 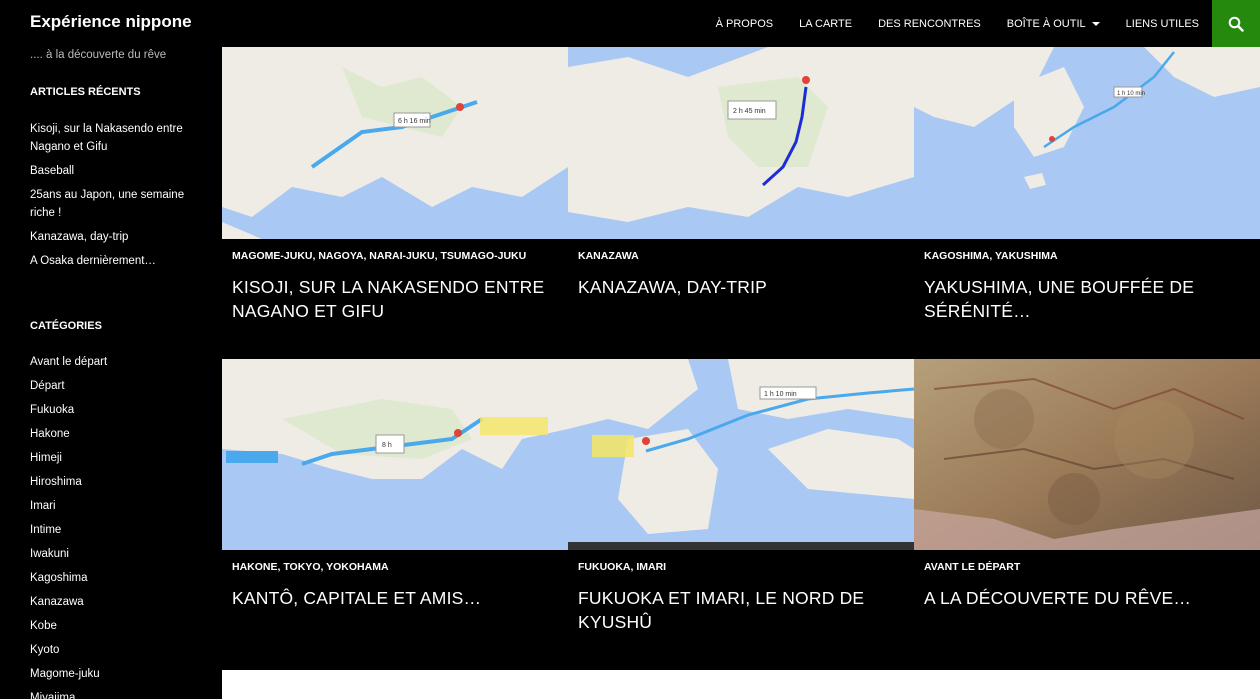 What do you see at coordinates (110, 434) in the screenshot?
I see `category-link: Hakone` at bounding box center [110, 434].